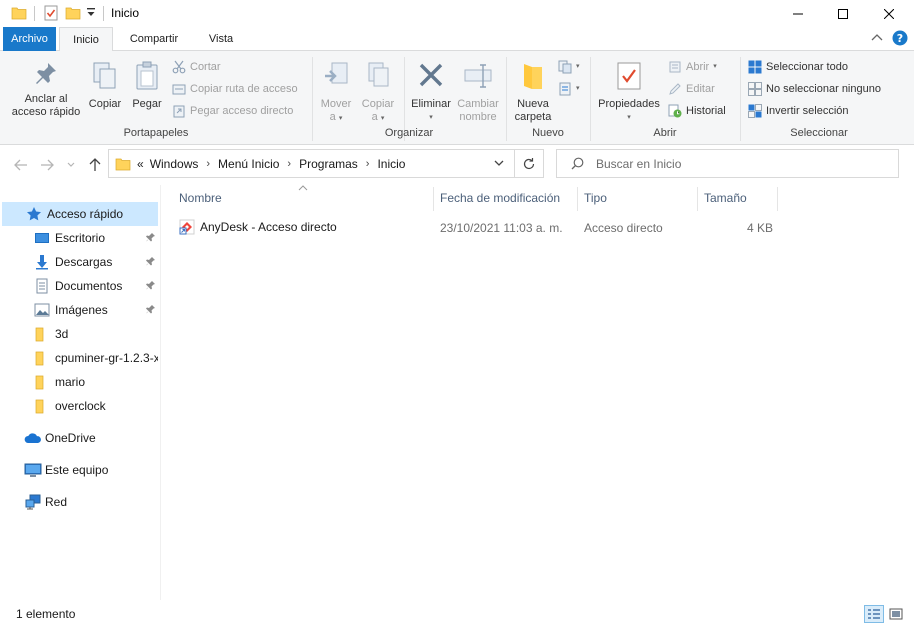  What do you see at coordinates (755, 67) in the screenshot?
I see `select-all-icon` at bounding box center [755, 67].